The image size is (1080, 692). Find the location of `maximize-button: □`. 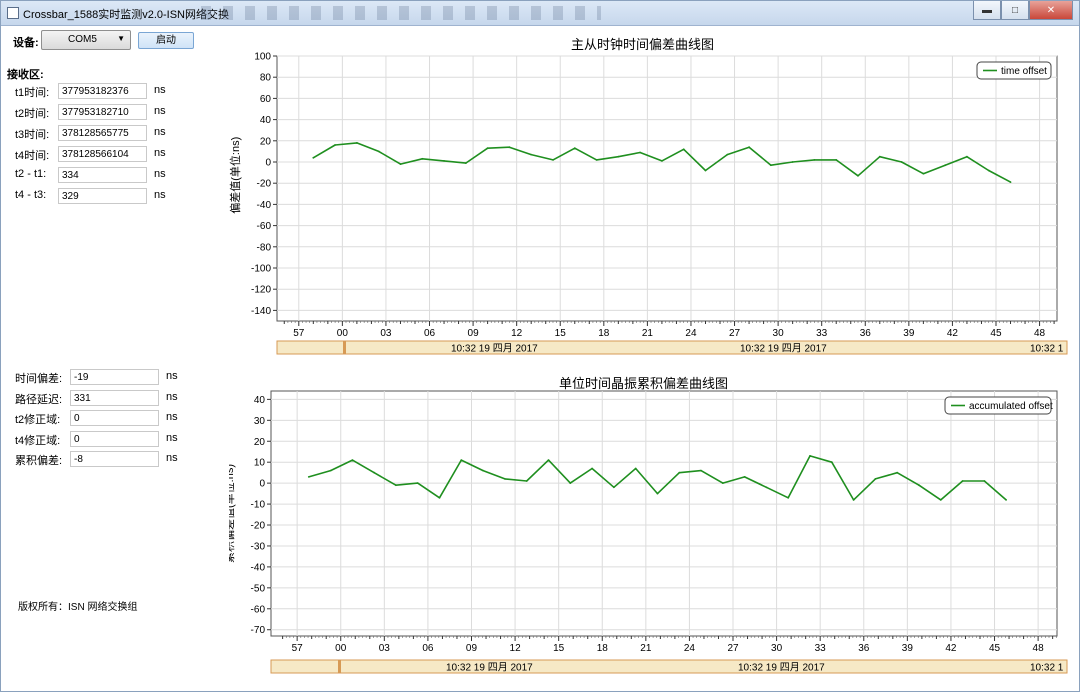

maximize-button: □ is located at coordinates (1015, 10).